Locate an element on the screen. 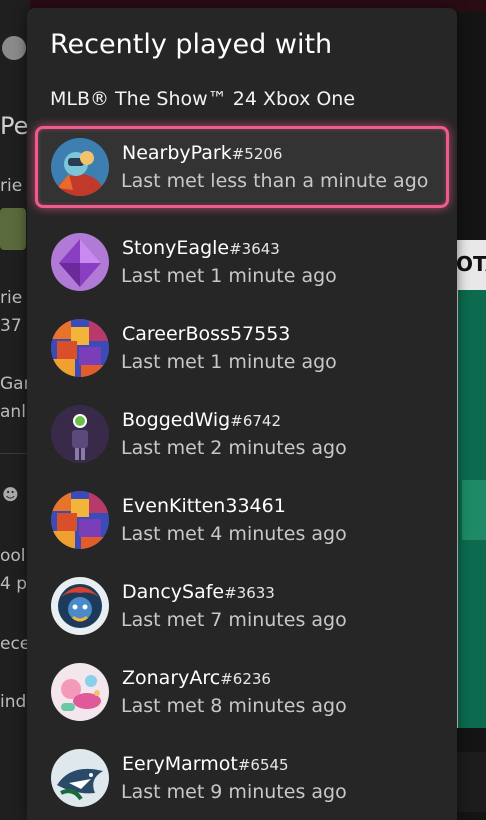  player-name-line: BoggedWig#6742 is located at coordinates (201, 420).